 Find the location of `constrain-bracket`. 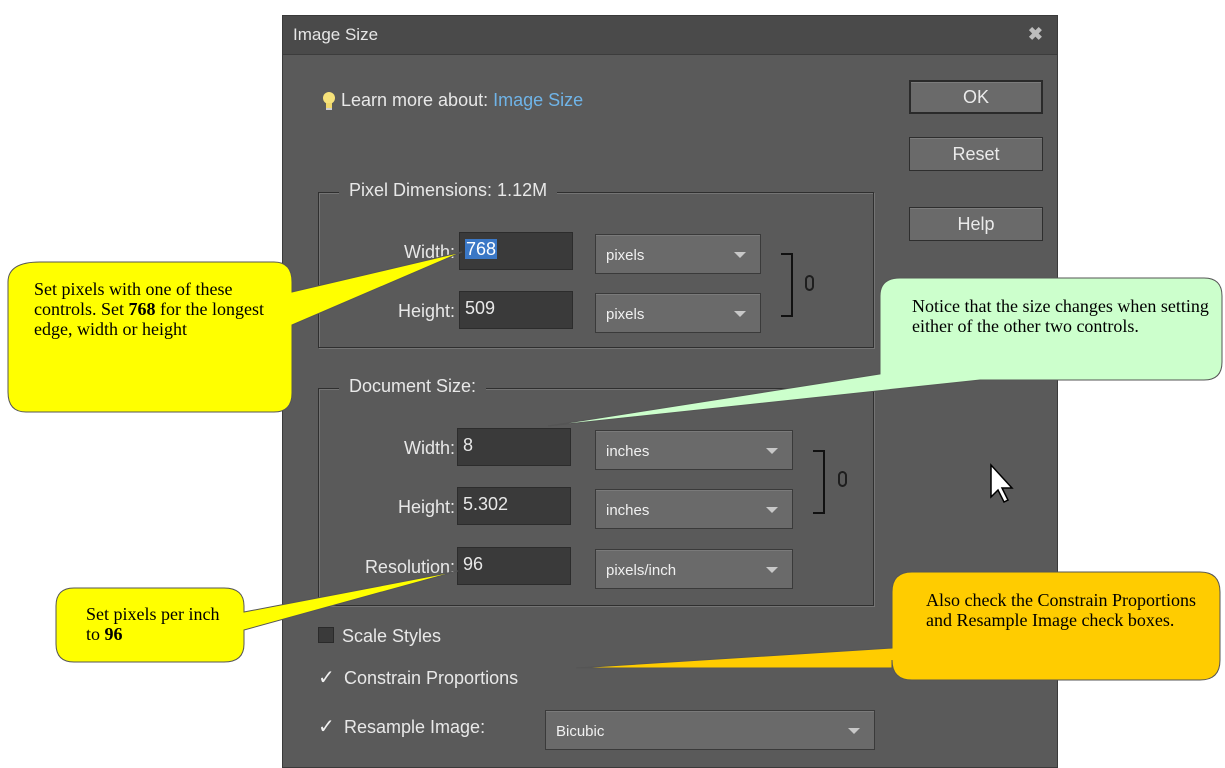

constrain-bracket is located at coordinates (787, 285).